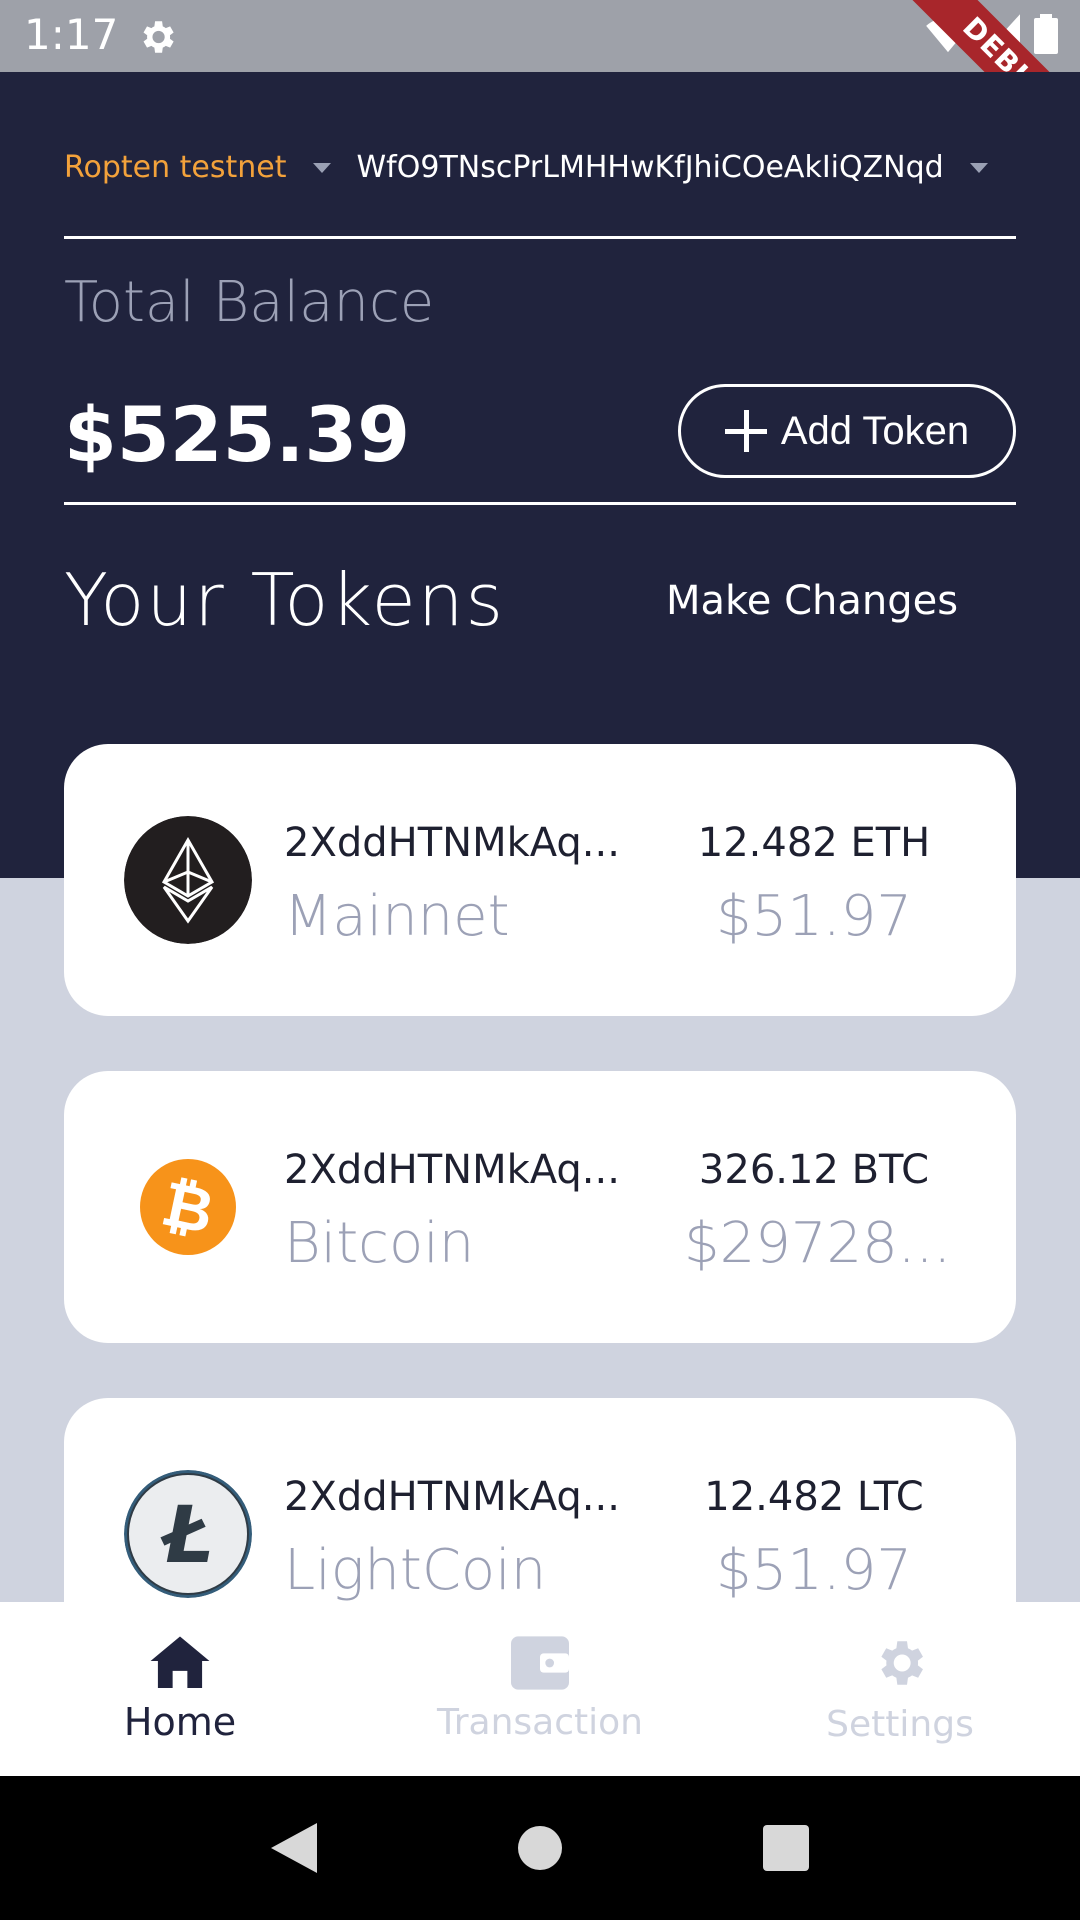 The width and height of the screenshot is (1080, 1920). I want to click on recents-icon, so click(786, 1848).